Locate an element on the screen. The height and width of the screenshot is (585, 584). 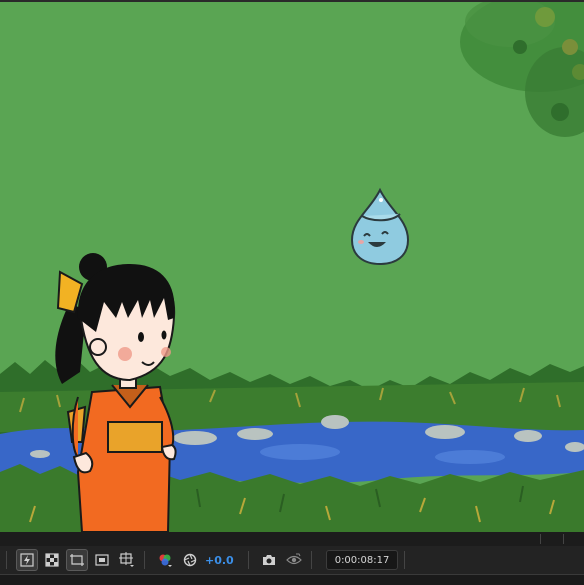
show-snapshot-icon is located at coordinates (293, 559).